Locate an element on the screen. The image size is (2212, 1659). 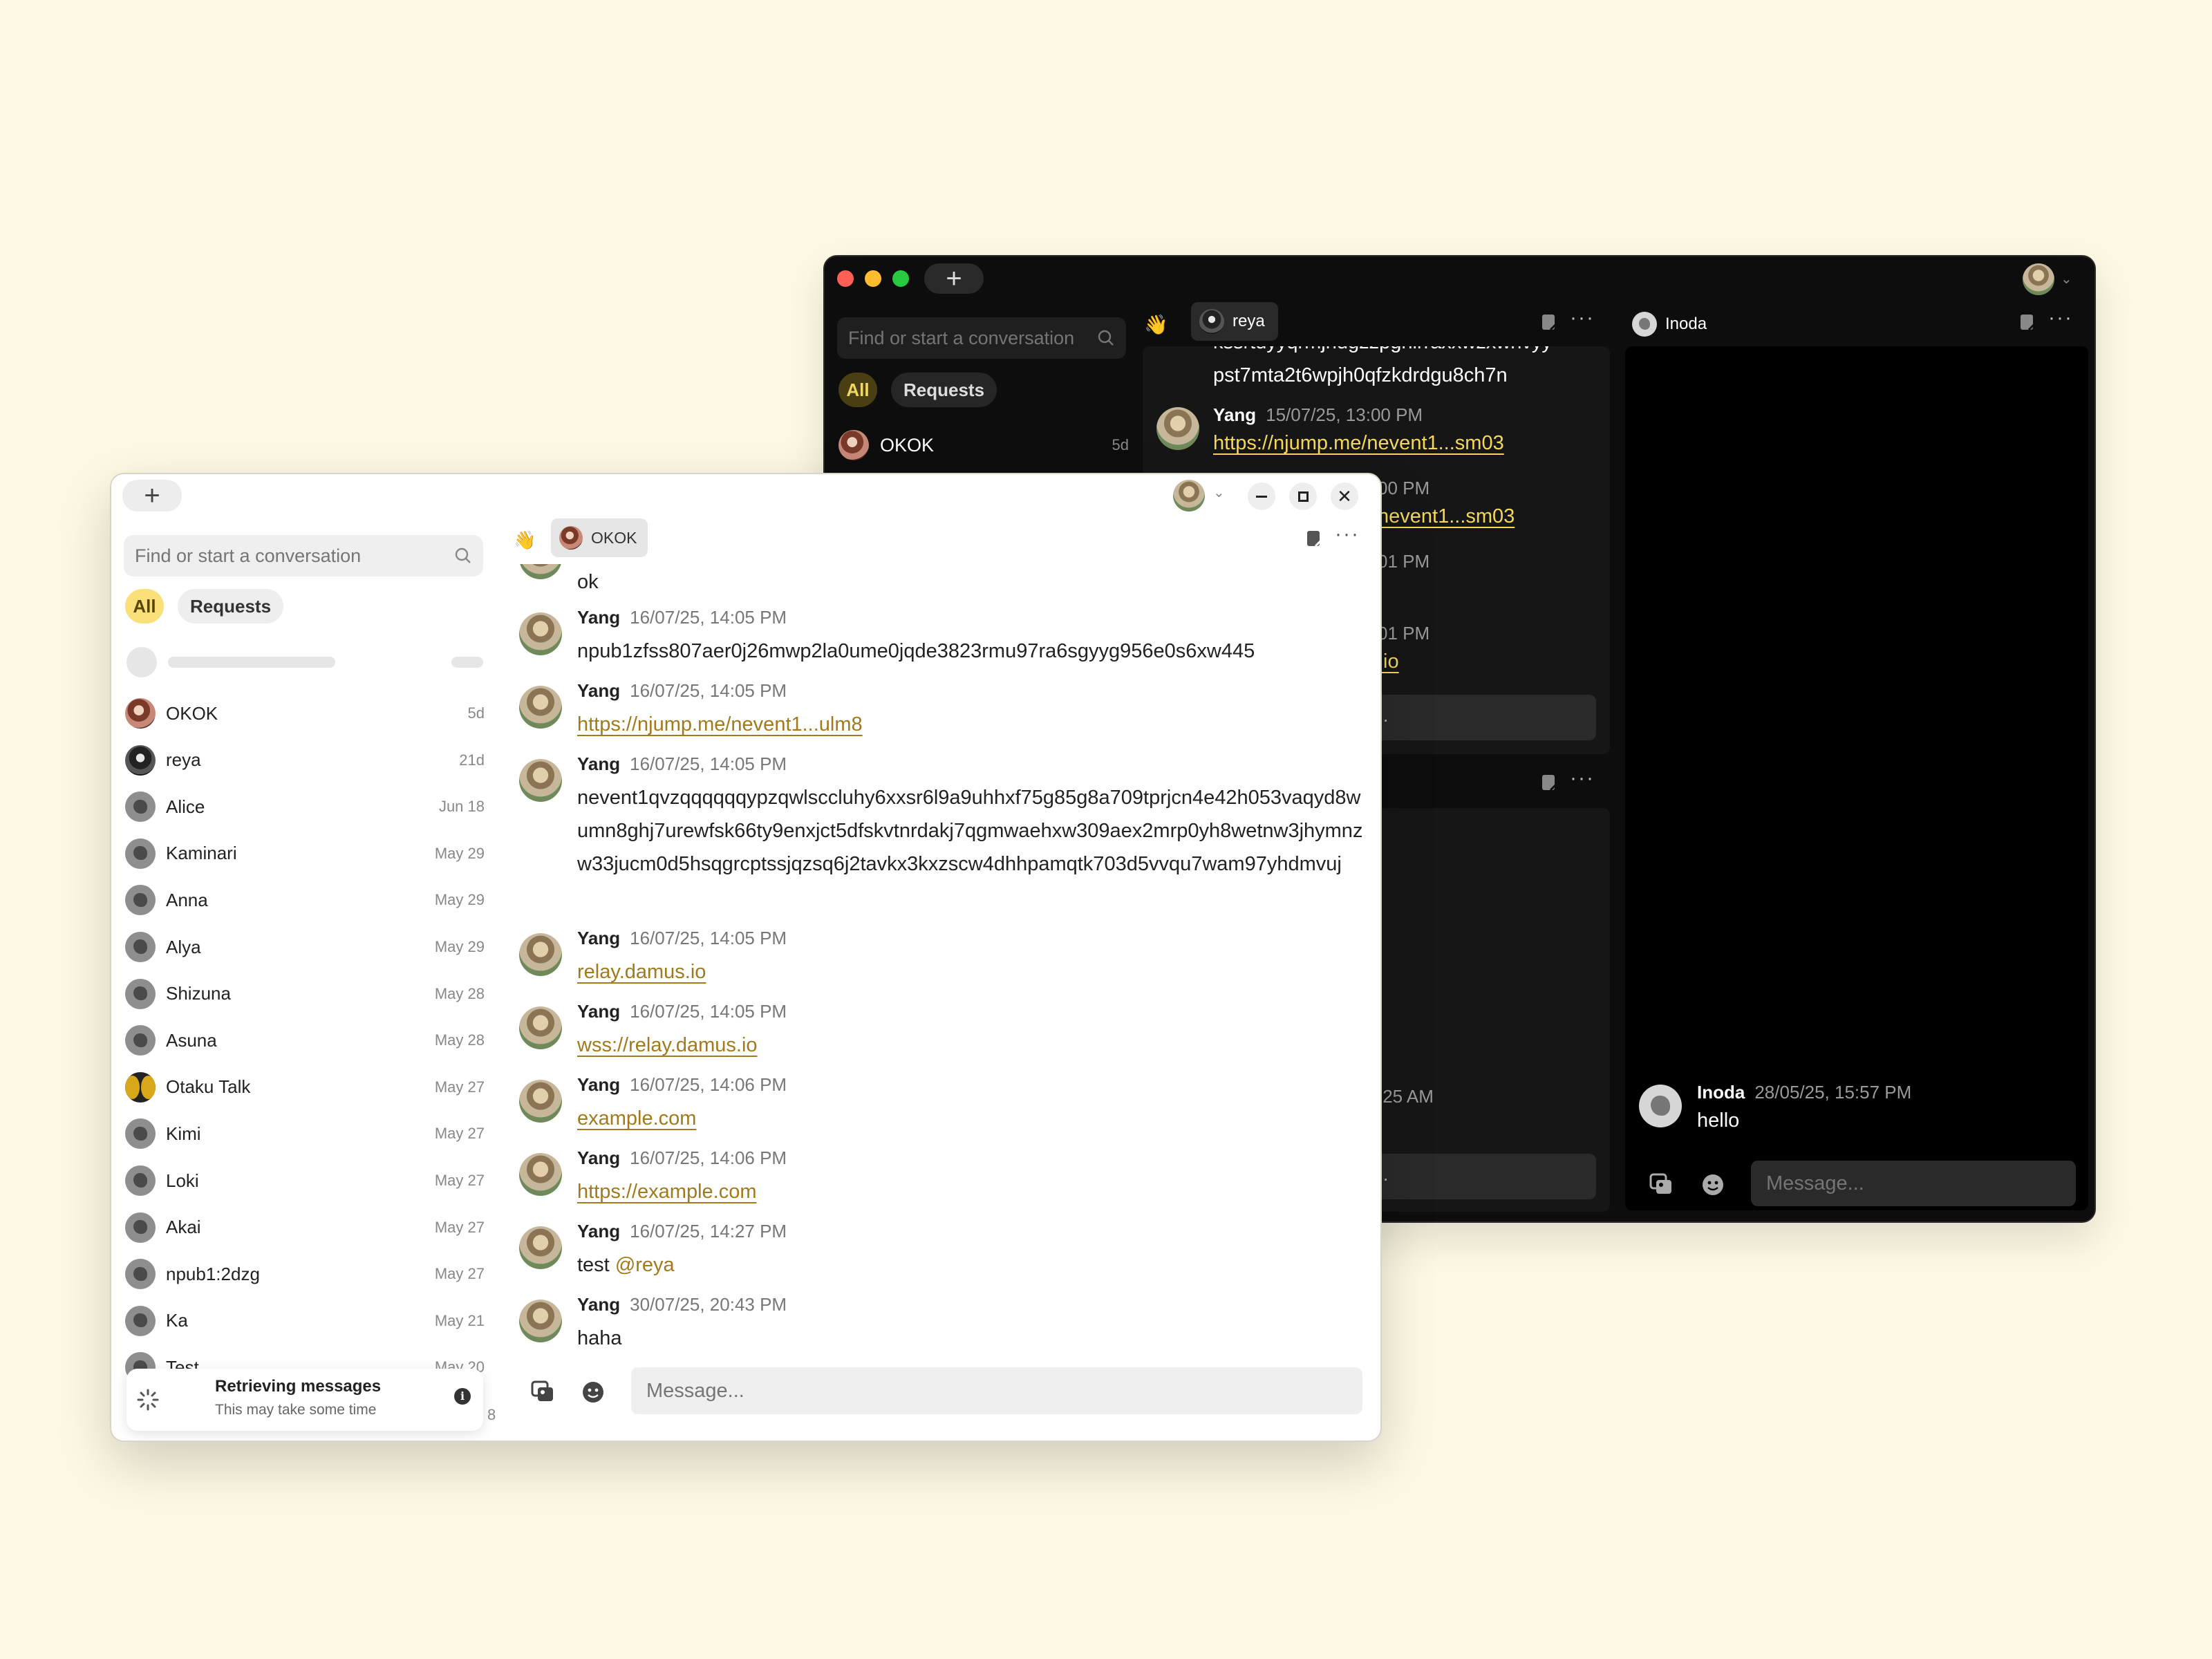
tab-label: OKOK is located at coordinates (614, 537).